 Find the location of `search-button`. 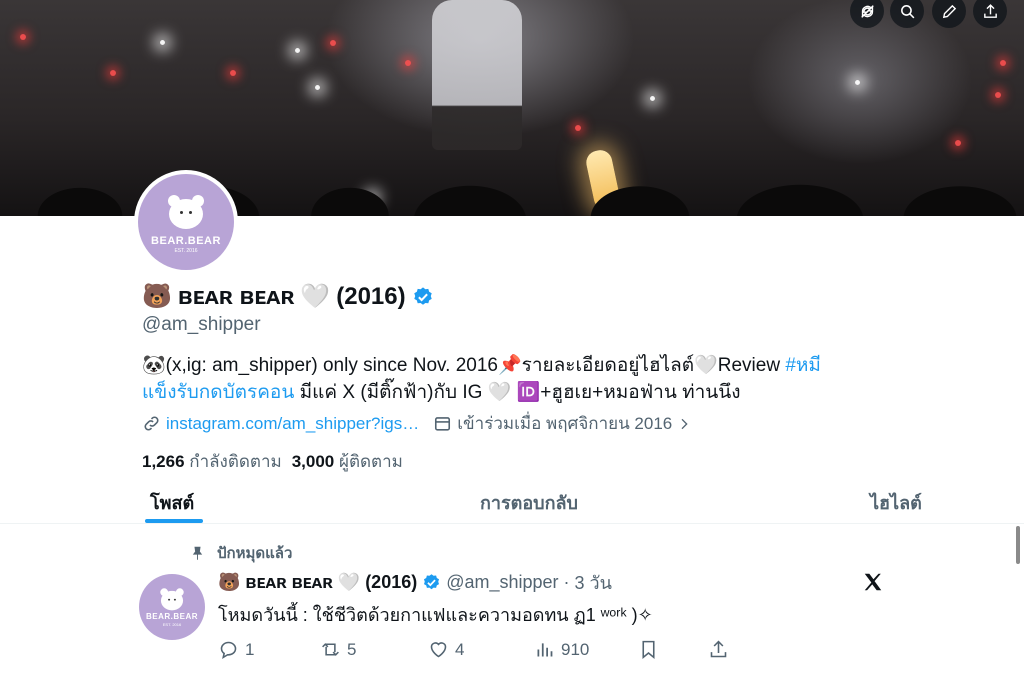

search-button is located at coordinates (907, 14).